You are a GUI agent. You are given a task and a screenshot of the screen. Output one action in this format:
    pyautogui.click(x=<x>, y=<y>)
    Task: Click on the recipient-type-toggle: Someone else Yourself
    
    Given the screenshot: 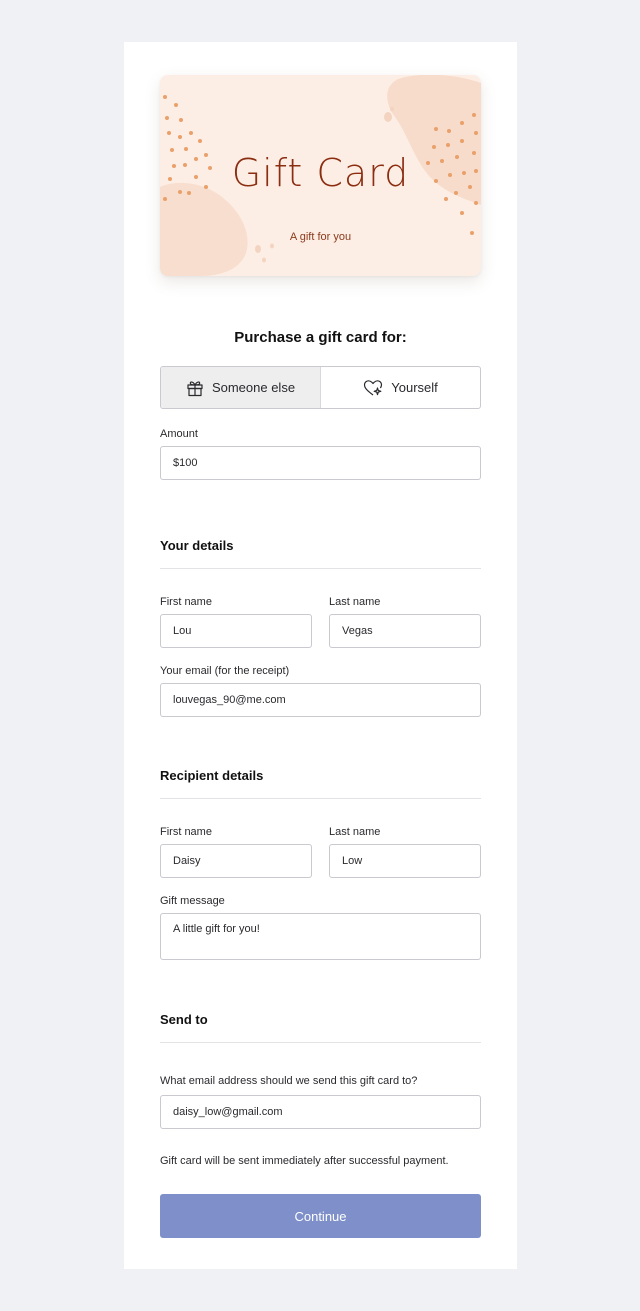 What is the action you would take?
    pyautogui.click(x=320, y=387)
    